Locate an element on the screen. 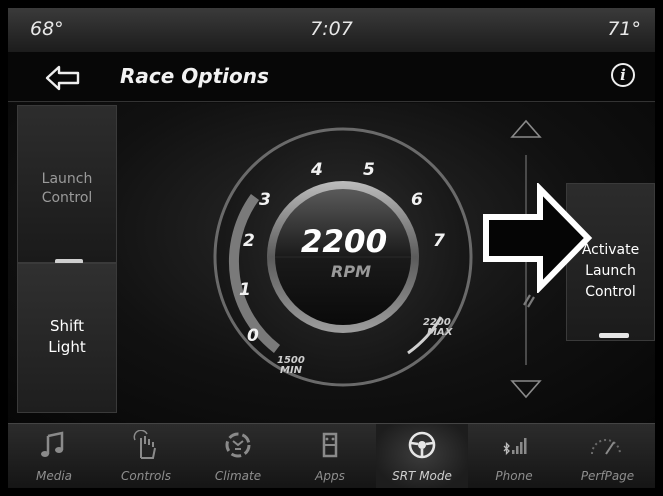 The image size is (663, 496). shift-light-label: Shift Light is located at coordinates (67, 337).